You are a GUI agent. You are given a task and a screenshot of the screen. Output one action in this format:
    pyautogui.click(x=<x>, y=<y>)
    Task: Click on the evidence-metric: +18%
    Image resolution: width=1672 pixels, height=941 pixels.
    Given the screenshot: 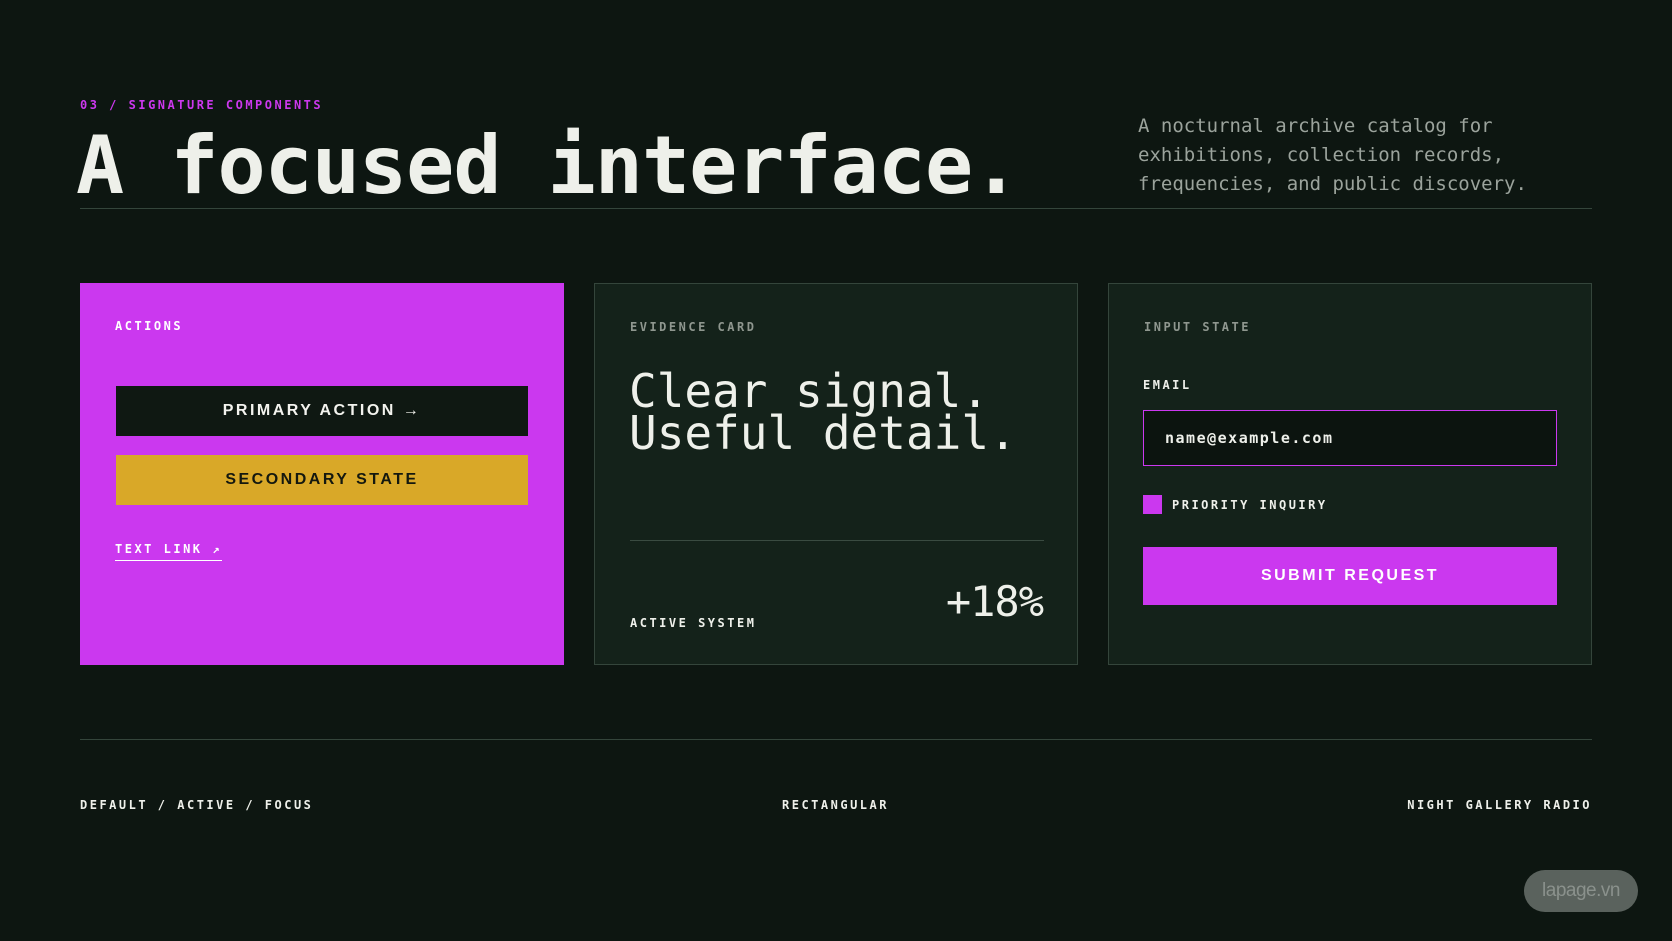 What is the action you would take?
    pyautogui.click(x=994, y=601)
    